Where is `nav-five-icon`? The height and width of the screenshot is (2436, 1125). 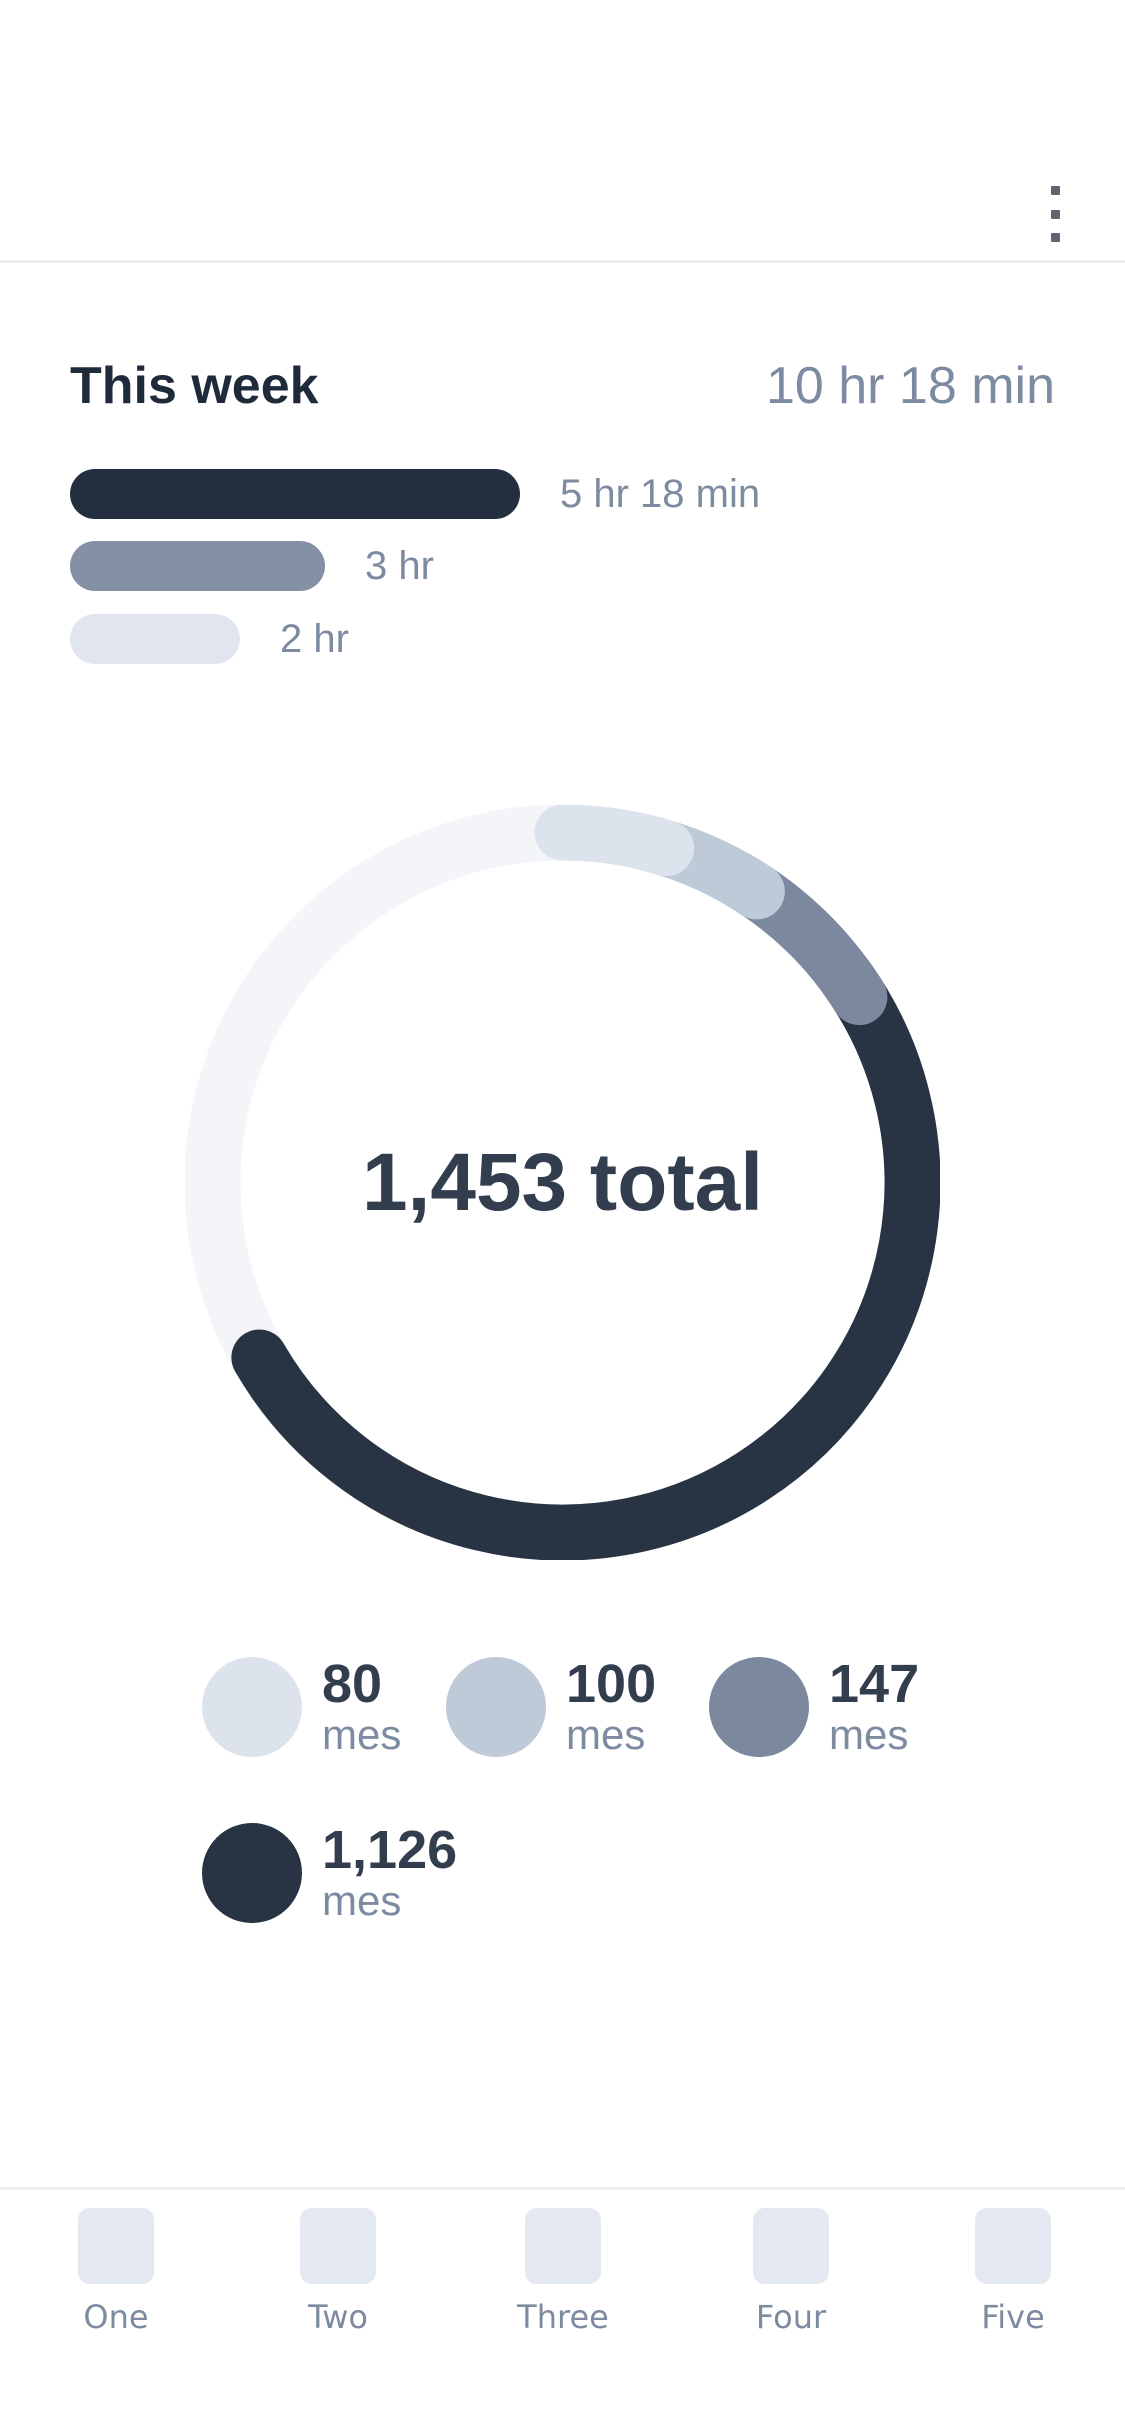 nav-five-icon is located at coordinates (1013, 2246).